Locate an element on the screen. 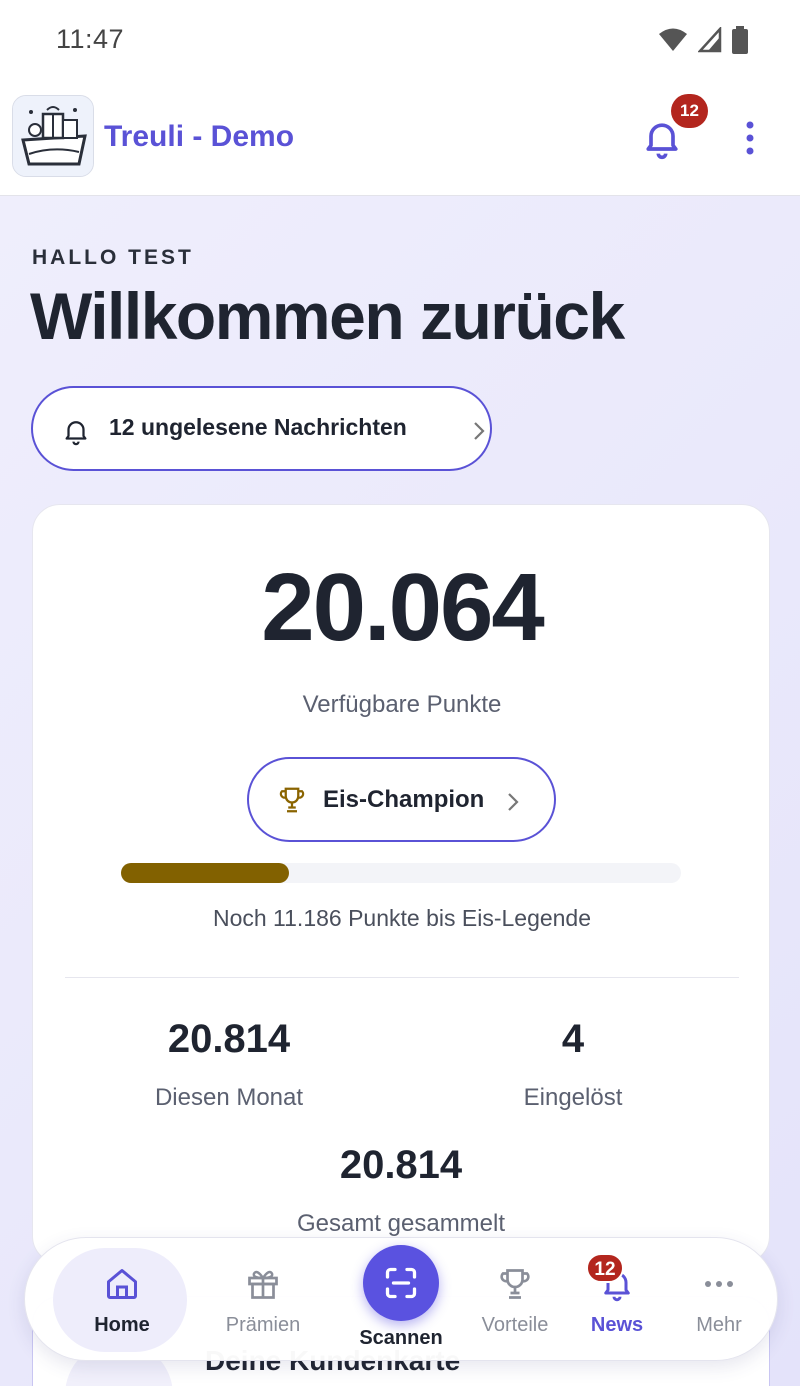 The image size is (800, 1386). stat-total-collected: 20.814 Gesamt gesammelt is located at coordinates (401, 1190).